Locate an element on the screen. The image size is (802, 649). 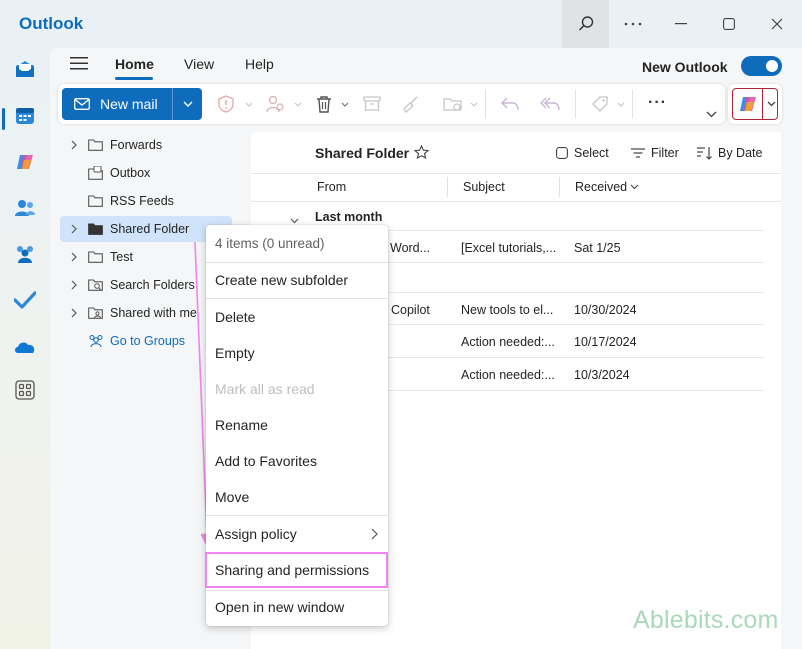
rail-groups-button is located at coordinates (25, 254).